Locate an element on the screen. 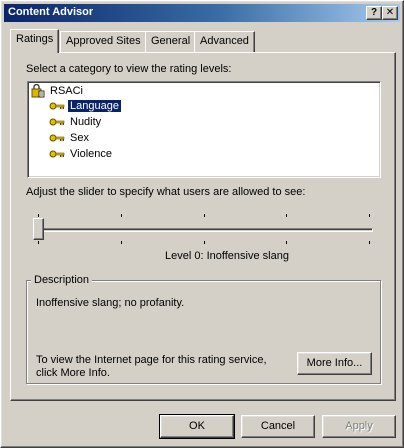  level-text: Level 0: Inoffensive slang is located at coordinates (227, 256).